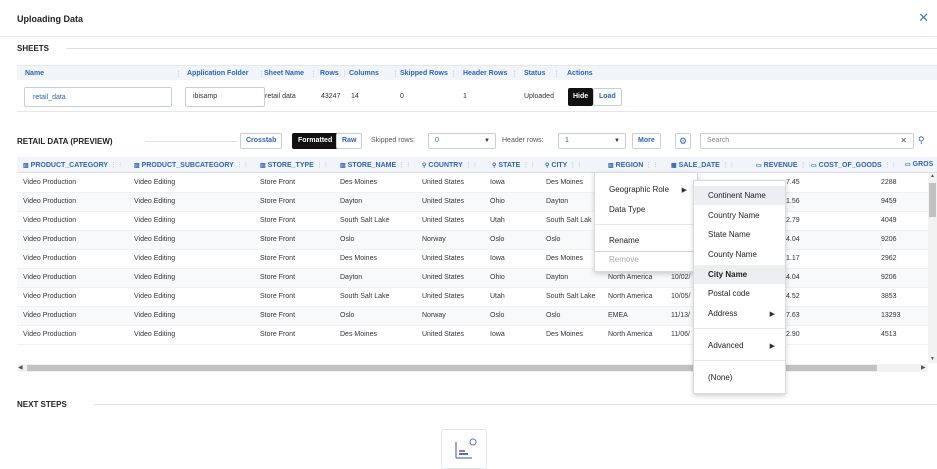 The height and width of the screenshot is (469, 937). What do you see at coordinates (462, 141) in the screenshot?
I see `skipped-rows-select: 0 ▼` at bounding box center [462, 141].